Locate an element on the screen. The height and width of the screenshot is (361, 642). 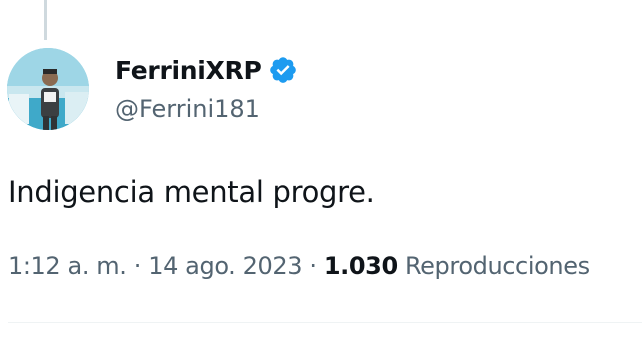
avatar-photo is located at coordinates (48, 89).